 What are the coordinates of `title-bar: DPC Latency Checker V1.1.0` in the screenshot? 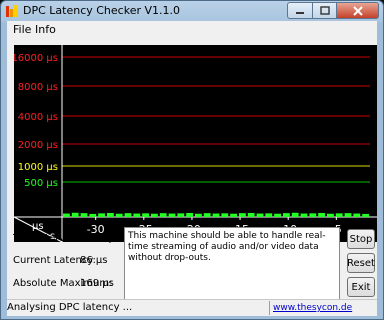 It's located at (192, 11).